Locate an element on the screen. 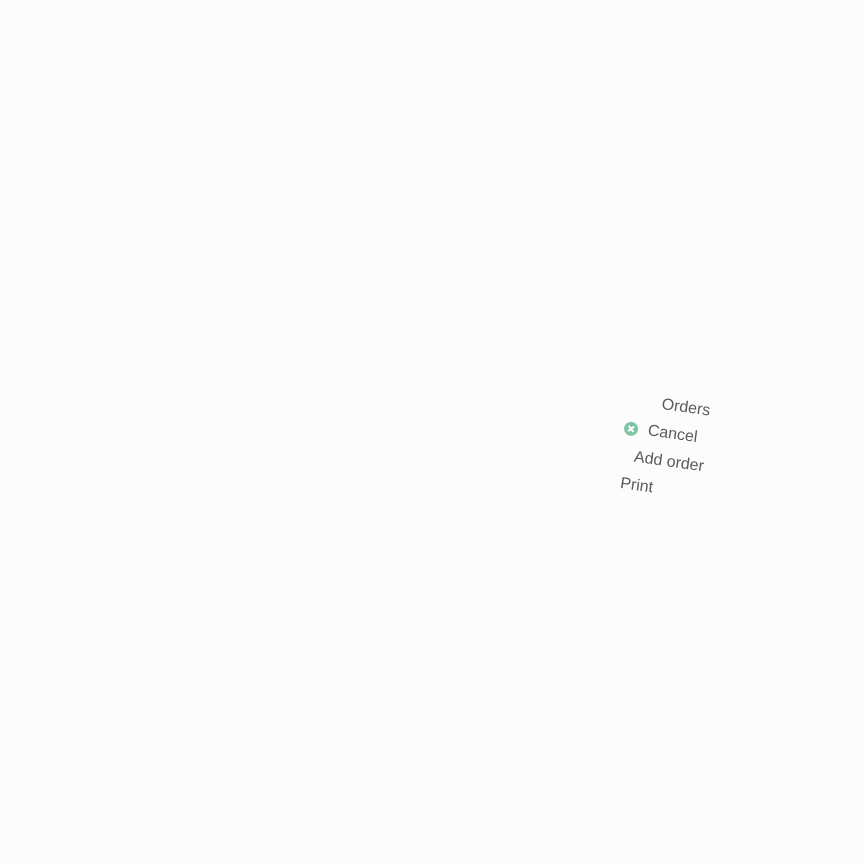 Image resolution: width=864 pixels, height=864 pixels. menu-item-label: Print is located at coordinates (637, 485).